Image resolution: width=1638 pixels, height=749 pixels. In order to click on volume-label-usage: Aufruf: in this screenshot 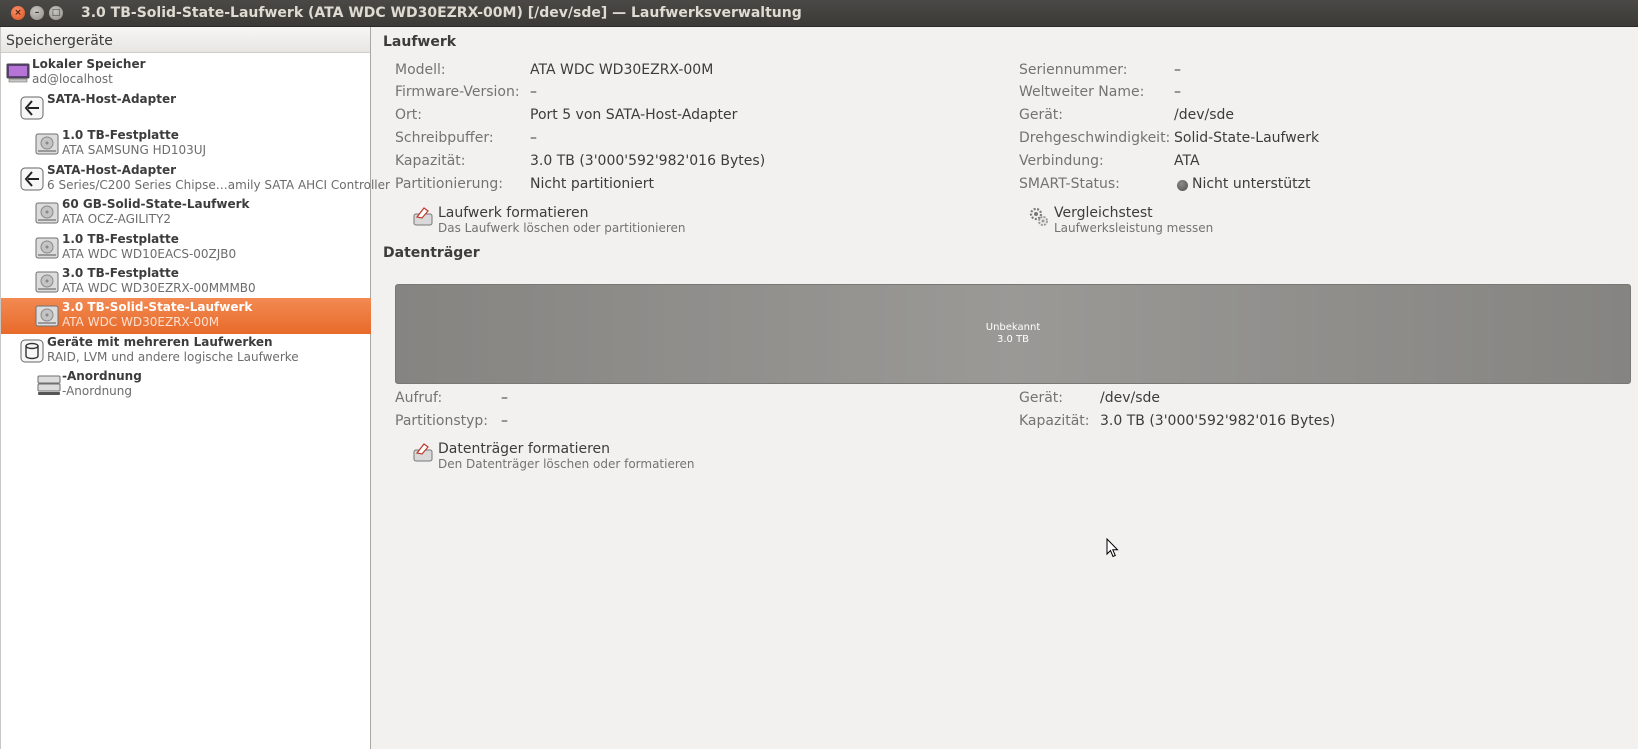, I will do `click(419, 398)`.